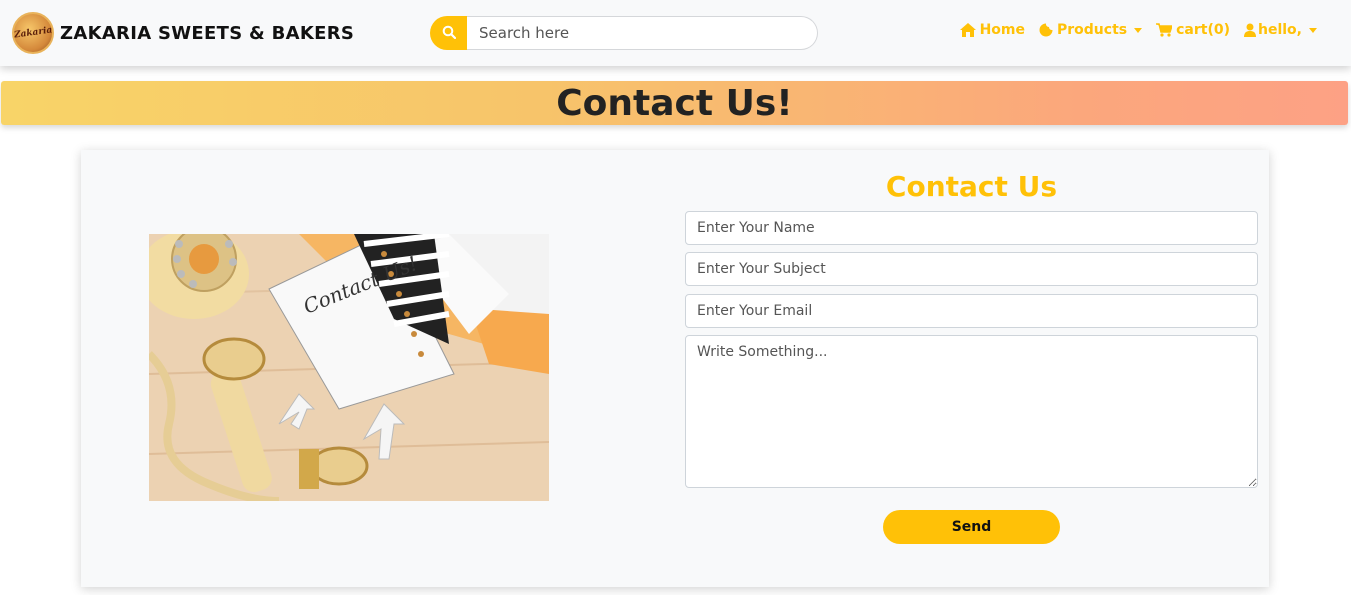 The height and width of the screenshot is (595, 1351). I want to click on send-button: Send, so click(971, 527).